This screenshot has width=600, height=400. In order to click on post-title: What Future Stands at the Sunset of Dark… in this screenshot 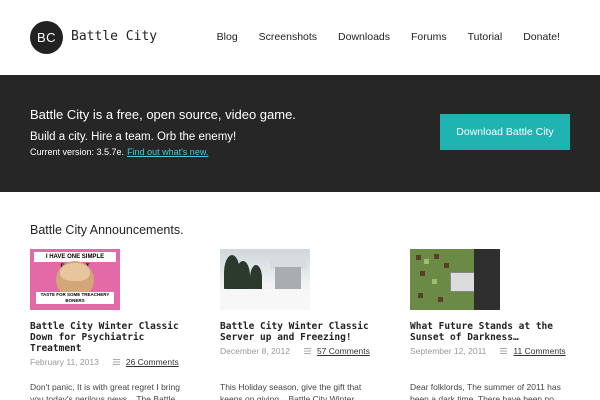, I will do `click(490, 332)`.